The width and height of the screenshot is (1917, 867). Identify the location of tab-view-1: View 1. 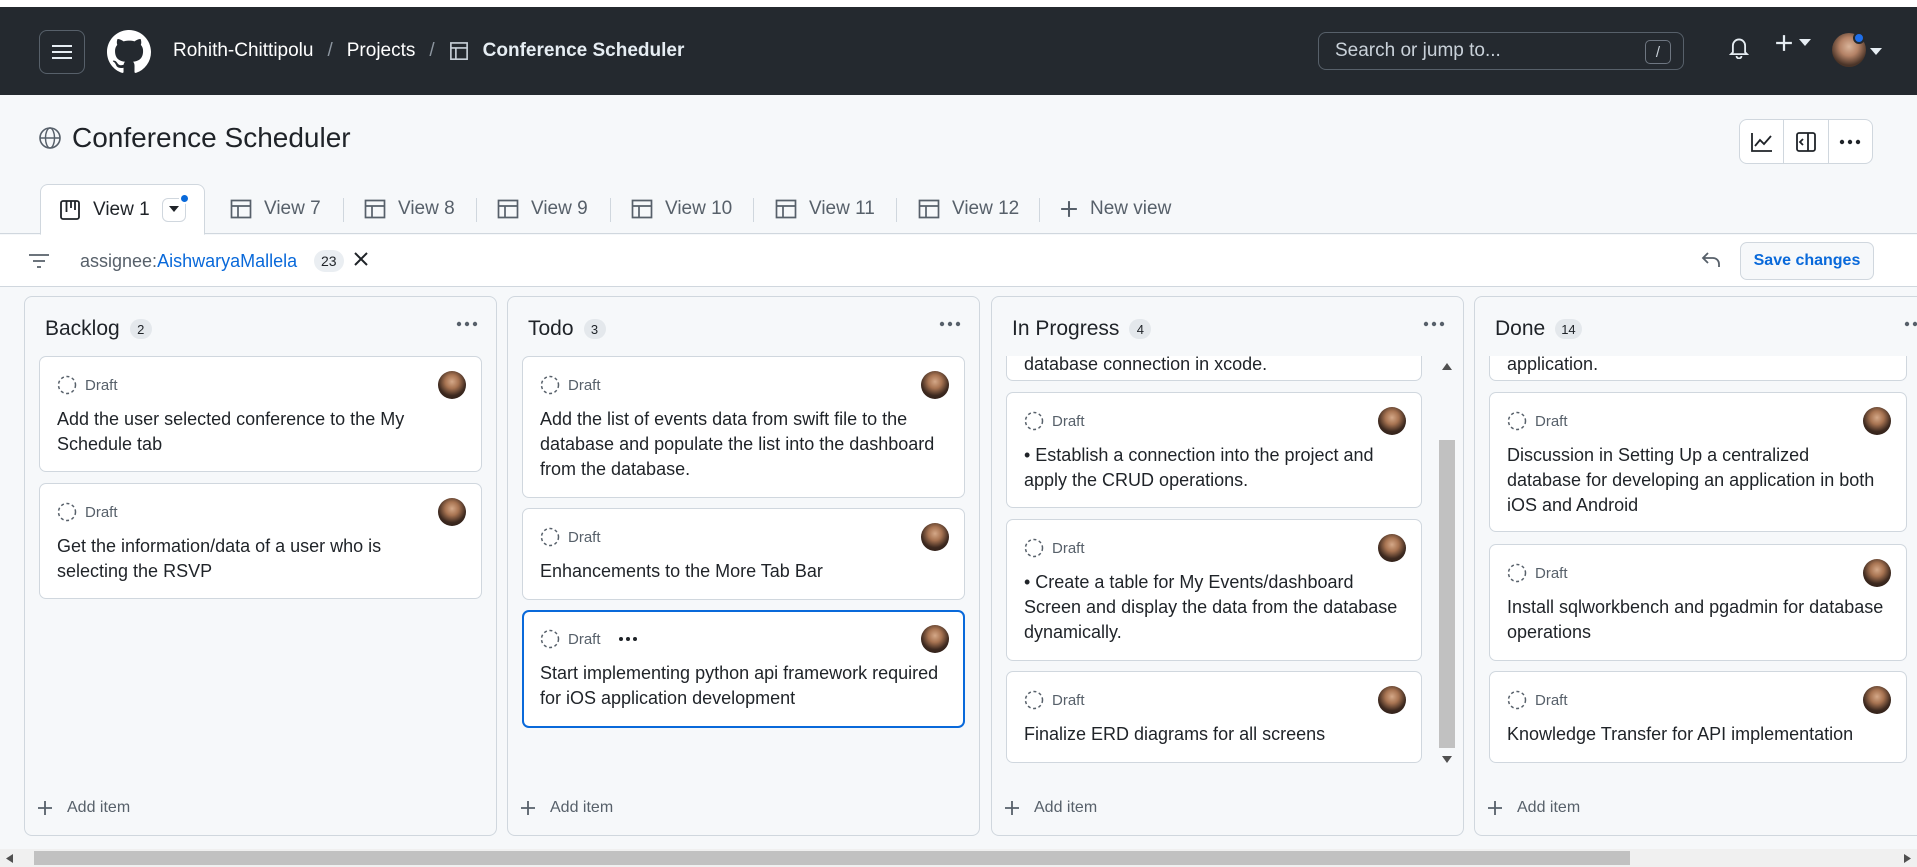
(122, 209).